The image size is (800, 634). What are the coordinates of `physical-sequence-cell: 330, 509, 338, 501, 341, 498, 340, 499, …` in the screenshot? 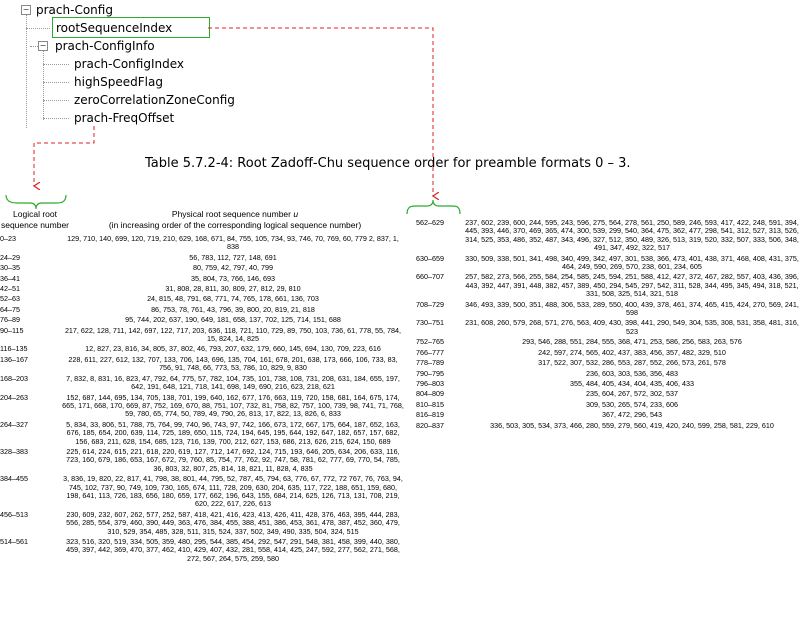 It's located at (632, 262).